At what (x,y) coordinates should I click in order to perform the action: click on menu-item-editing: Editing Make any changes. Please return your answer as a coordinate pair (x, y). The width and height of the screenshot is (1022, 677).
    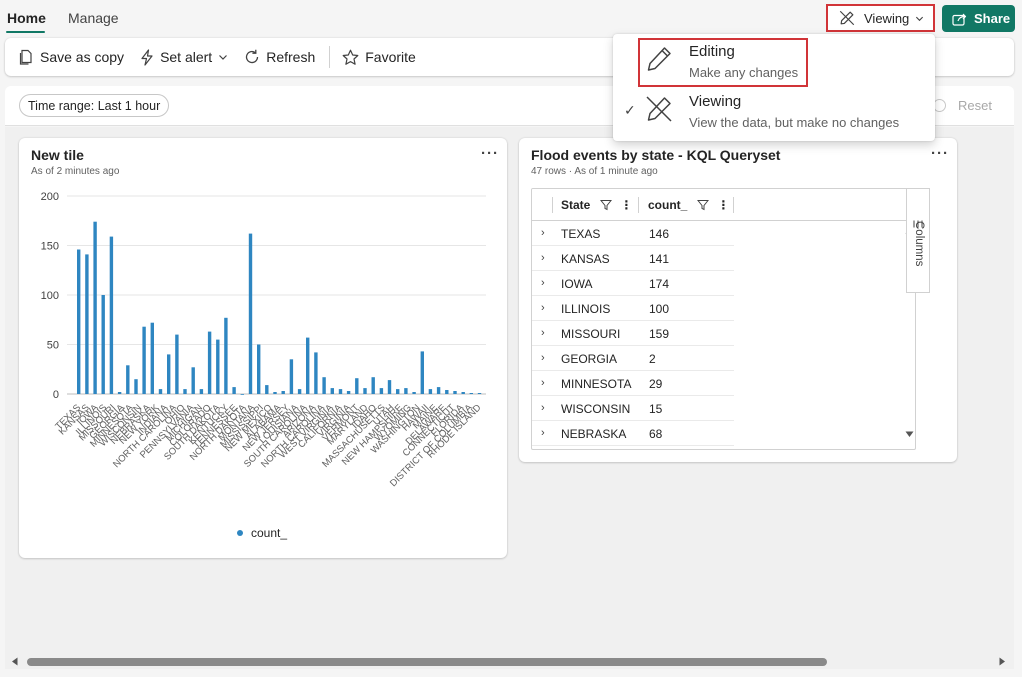
    Looking at the image, I should click on (774, 62).